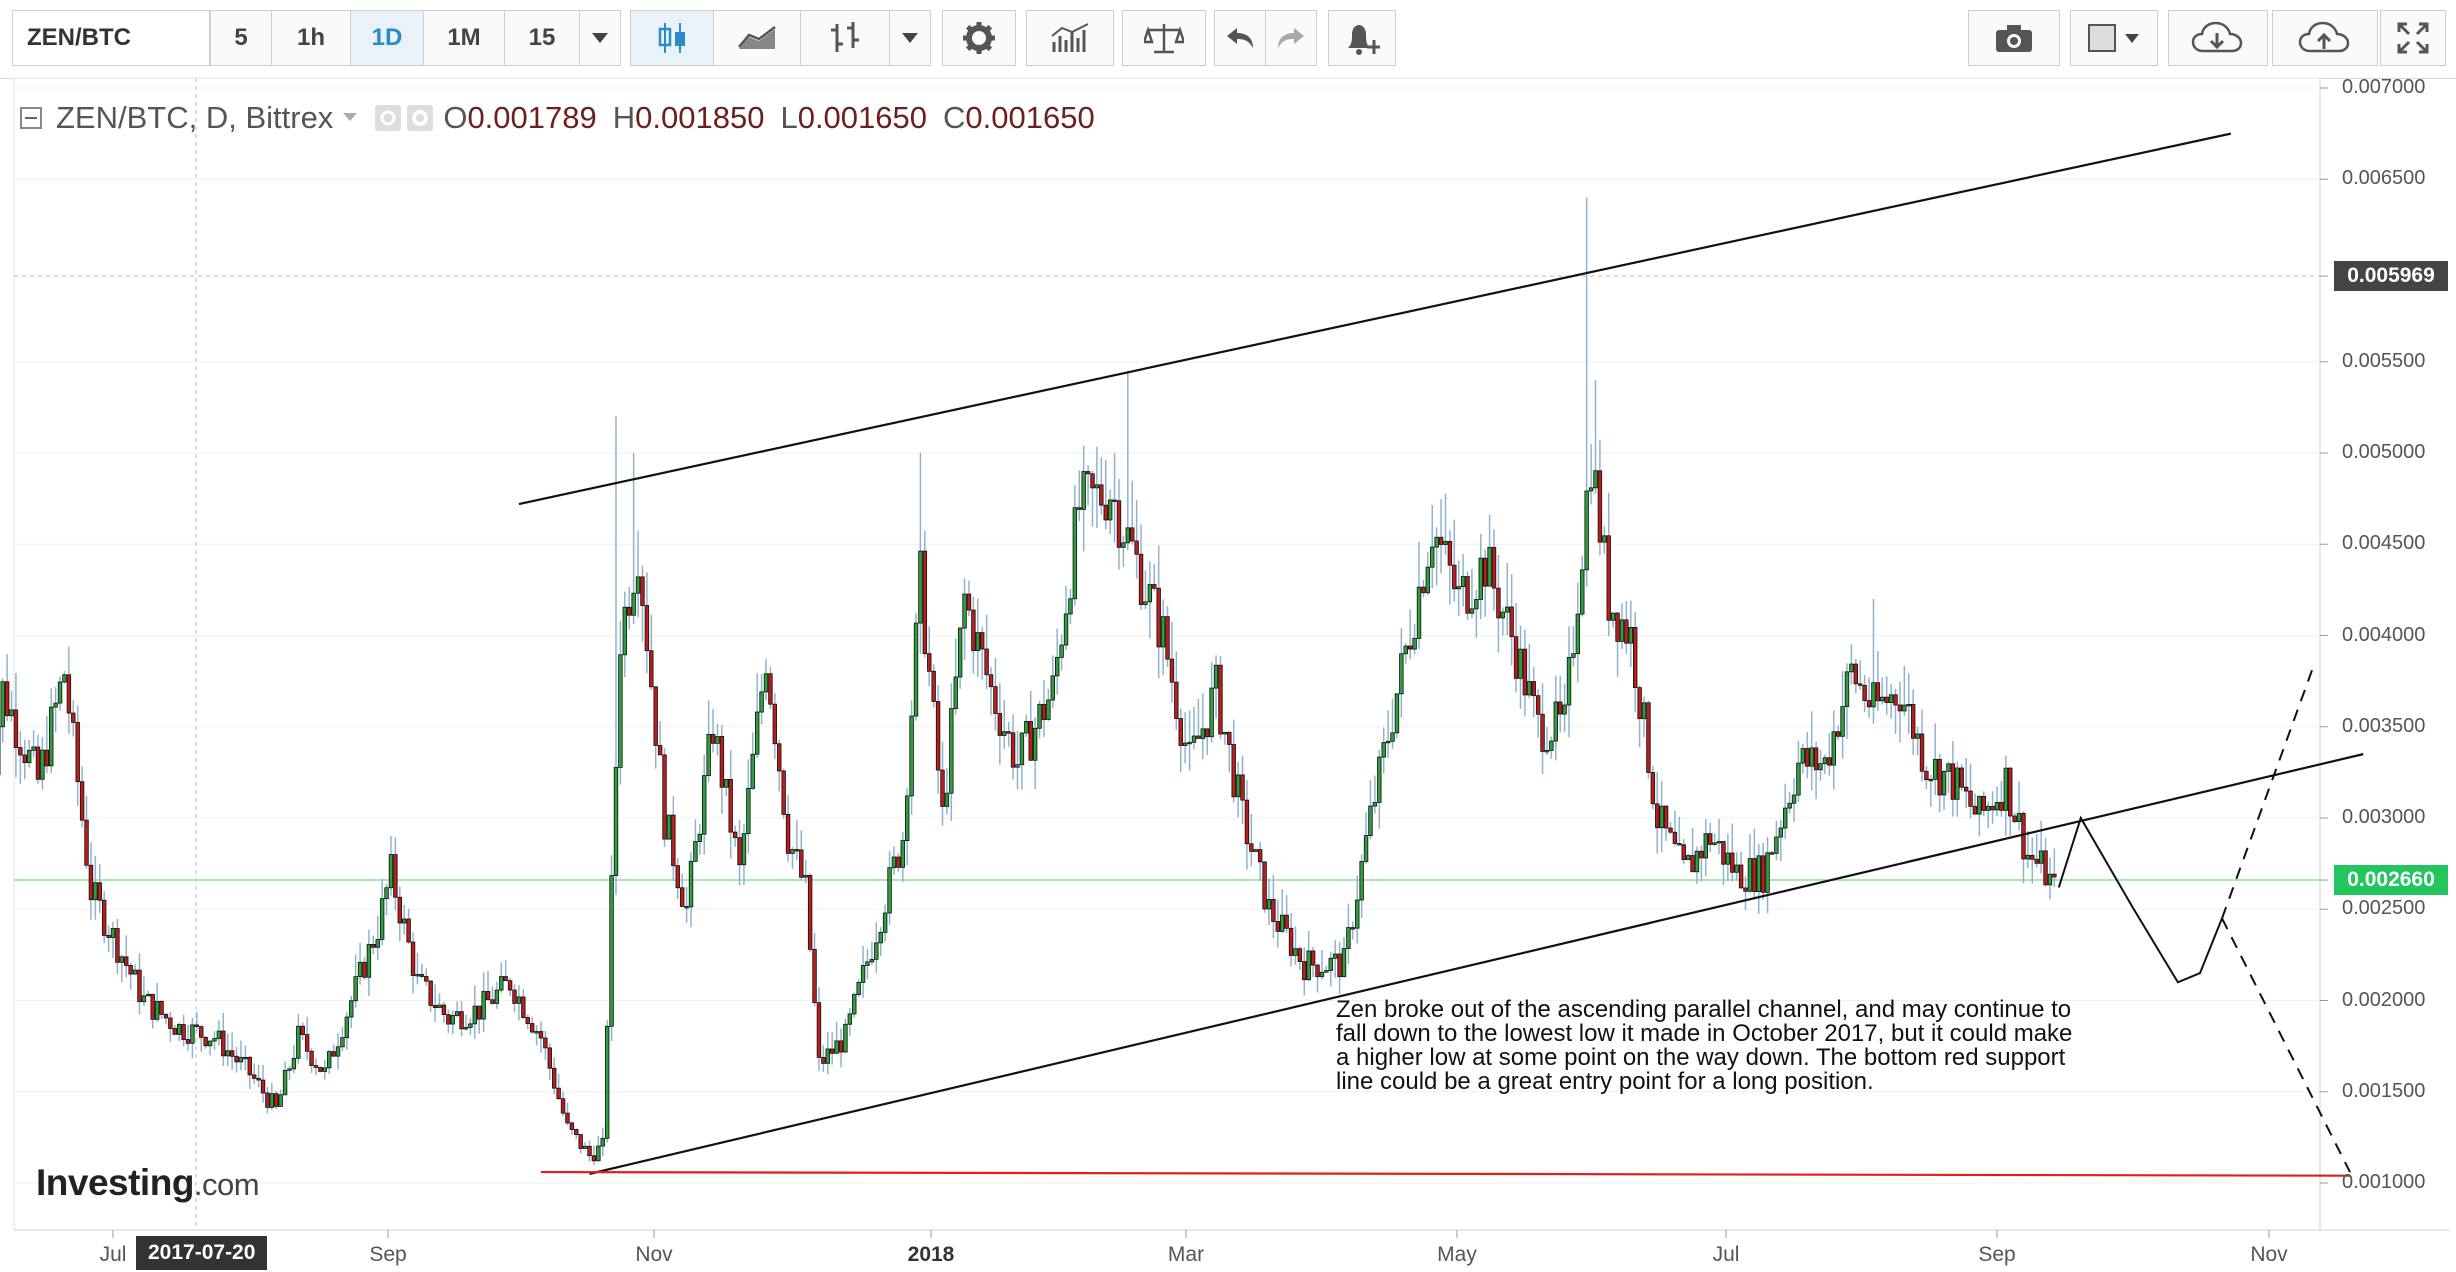 The width and height of the screenshot is (2456, 1272). Describe the element at coordinates (672, 38) in the screenshot. I see `candles-style-button` at that location.